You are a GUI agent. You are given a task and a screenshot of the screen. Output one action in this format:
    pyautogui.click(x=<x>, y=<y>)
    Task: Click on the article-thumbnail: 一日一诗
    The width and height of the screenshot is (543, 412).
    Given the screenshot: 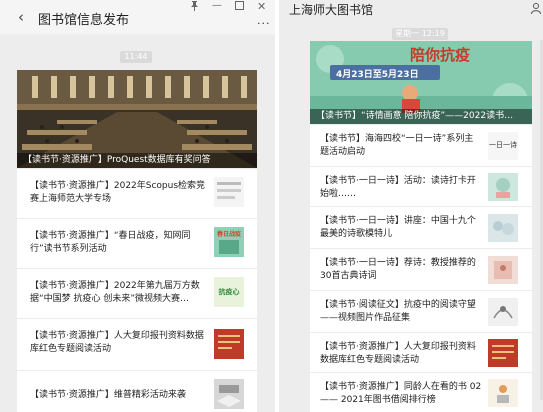 What is the action you would take?
    pyautogui.click(x=503, y=146)
    